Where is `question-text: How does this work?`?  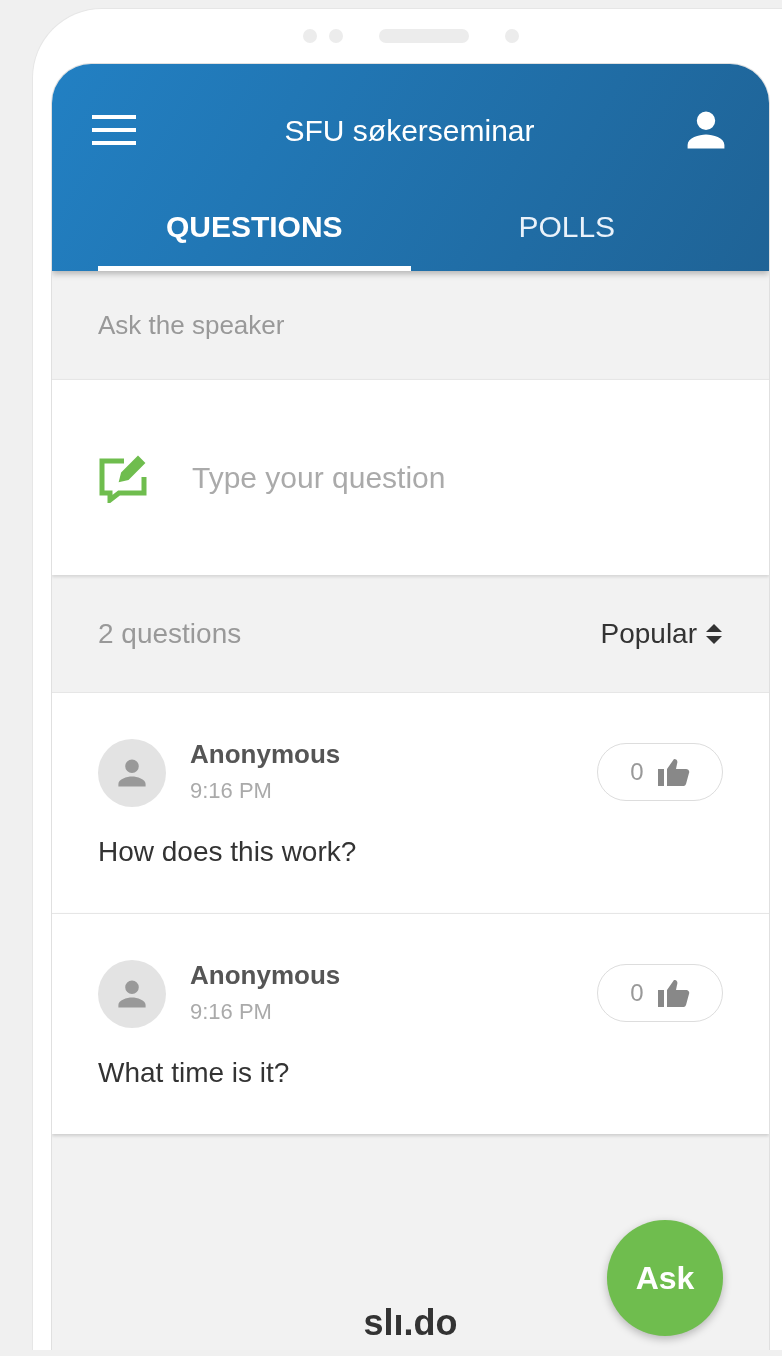
question-text: How does this work? is located at coordinates (228, 852).